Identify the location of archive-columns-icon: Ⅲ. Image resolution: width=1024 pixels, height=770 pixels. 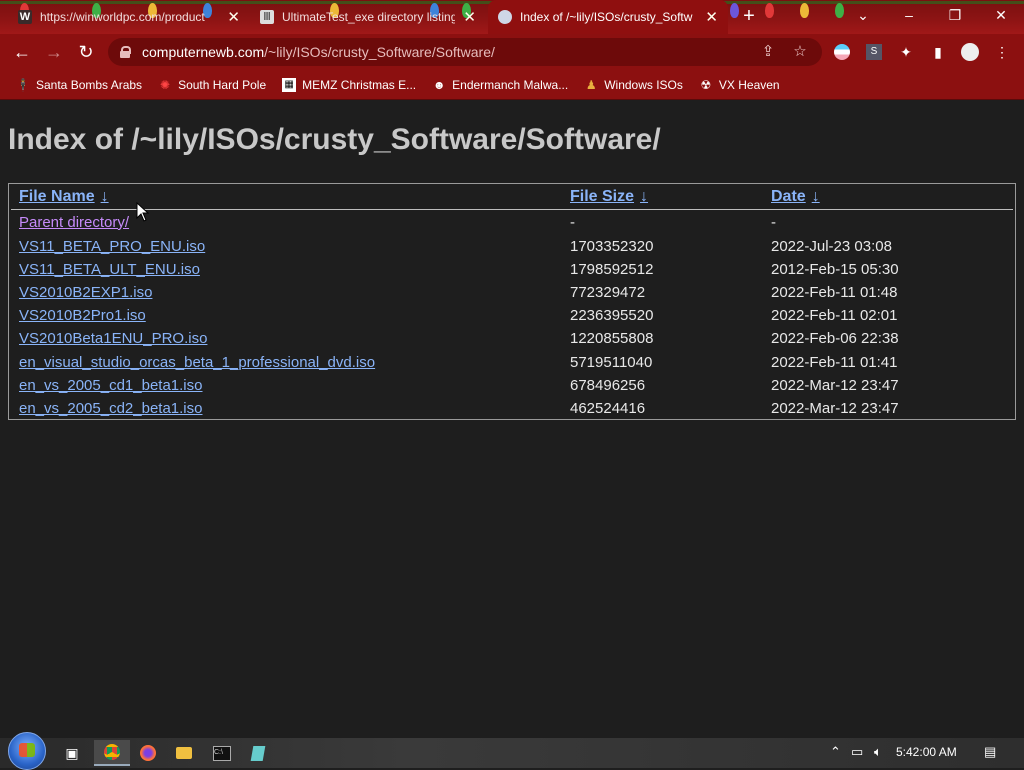
(267, 17).